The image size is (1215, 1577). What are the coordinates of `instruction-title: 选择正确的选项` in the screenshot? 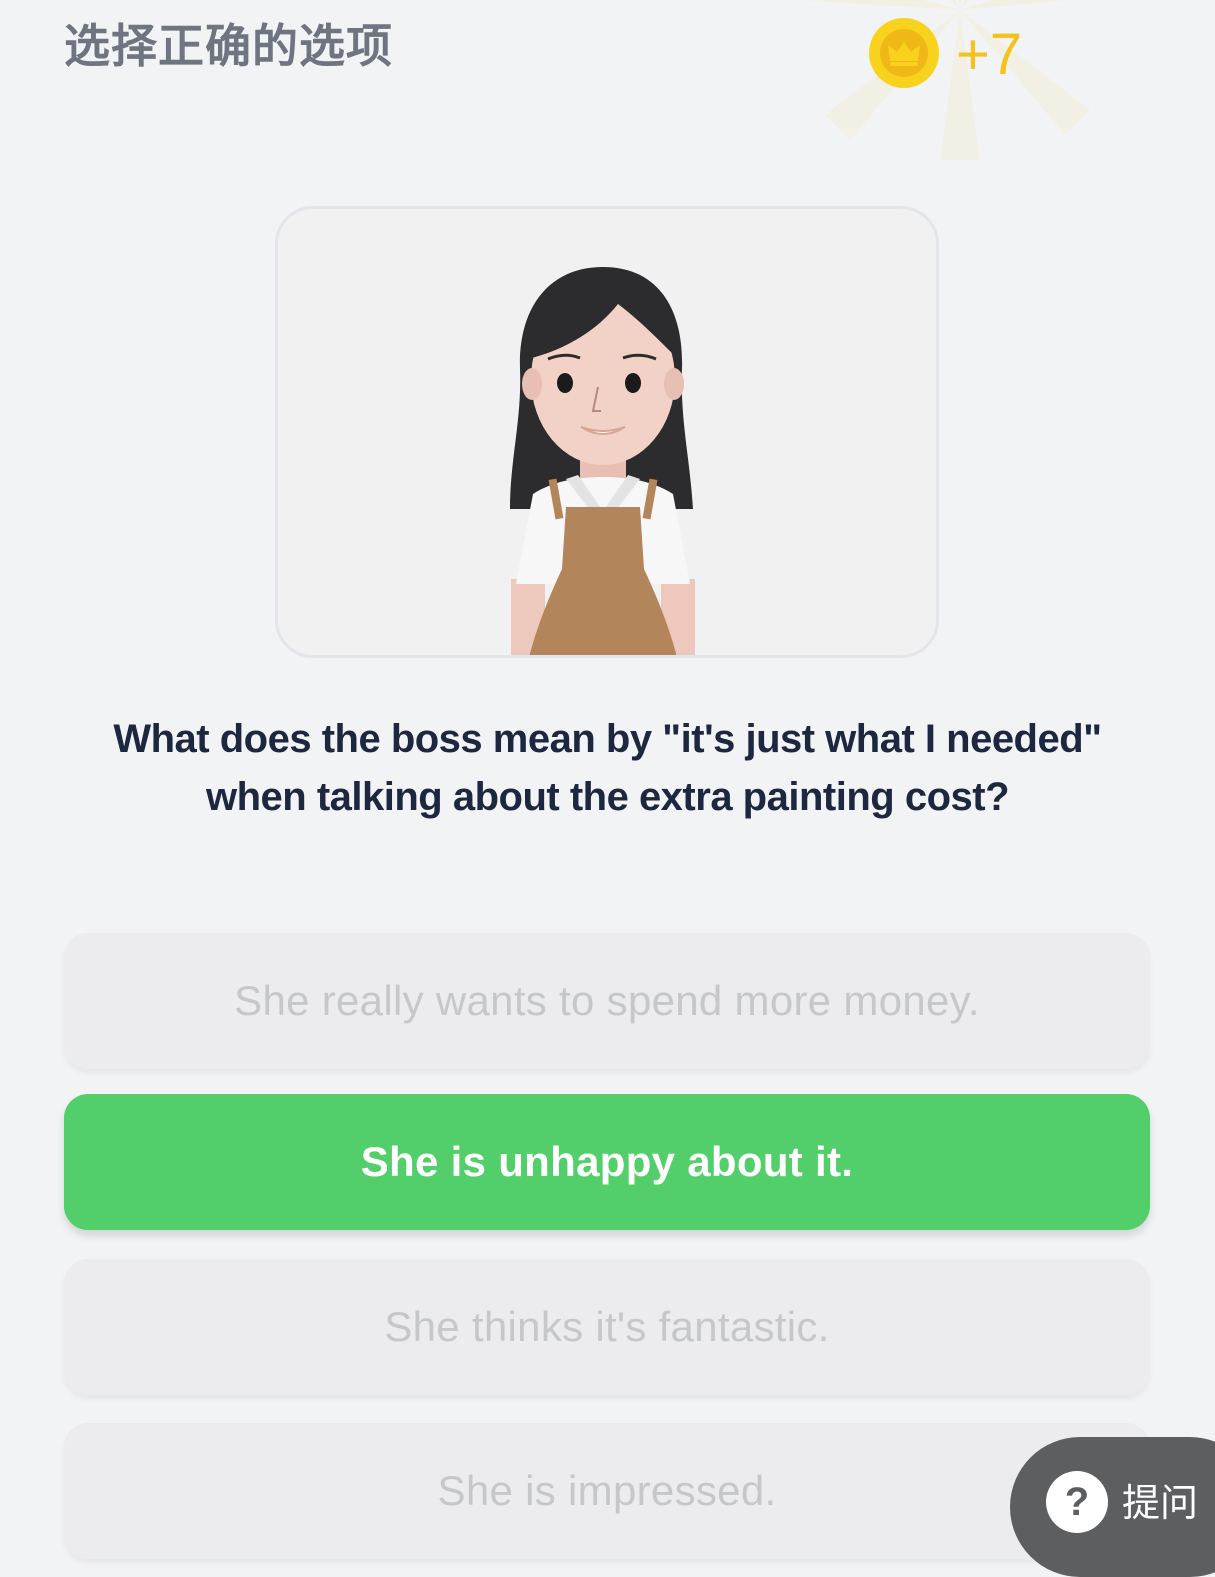 It's located at (228, 46).